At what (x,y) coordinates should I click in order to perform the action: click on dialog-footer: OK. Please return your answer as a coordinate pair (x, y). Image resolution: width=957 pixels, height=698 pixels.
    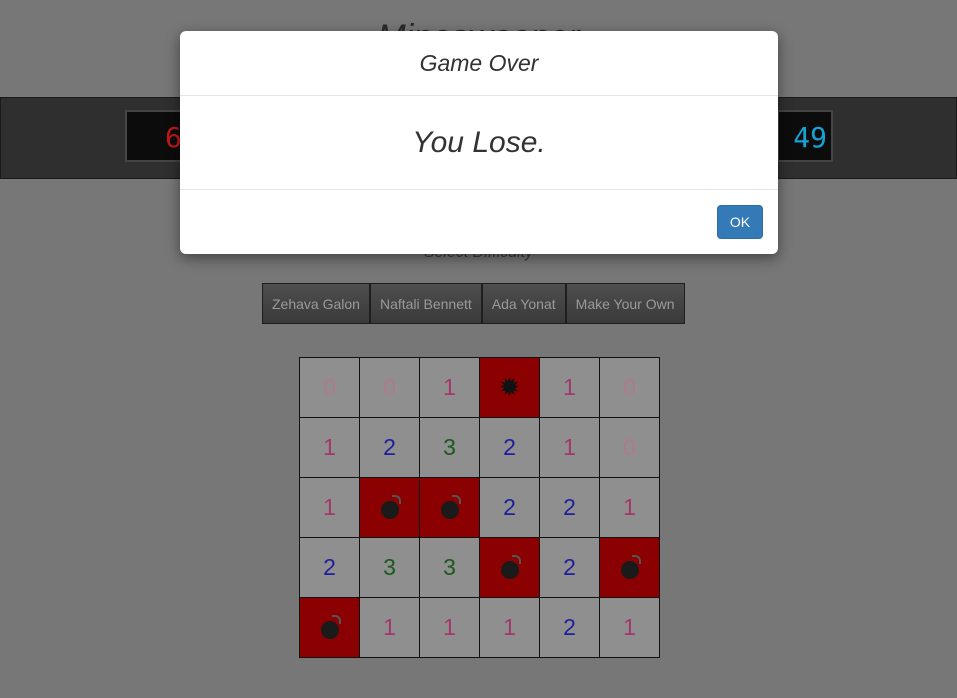
    Looking at the image, I should click on (479, 222).